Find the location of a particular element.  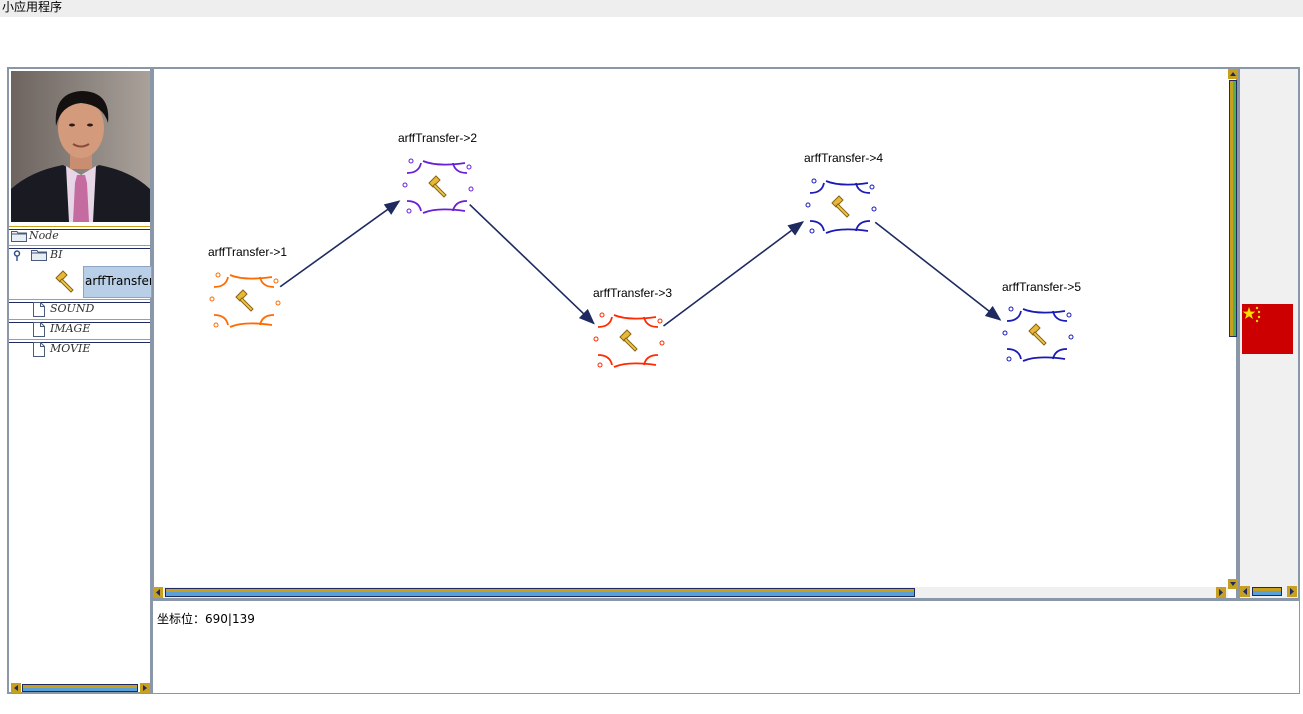

workflow-node-label: arffTransfer->1 is located at coordinates (248, 252).